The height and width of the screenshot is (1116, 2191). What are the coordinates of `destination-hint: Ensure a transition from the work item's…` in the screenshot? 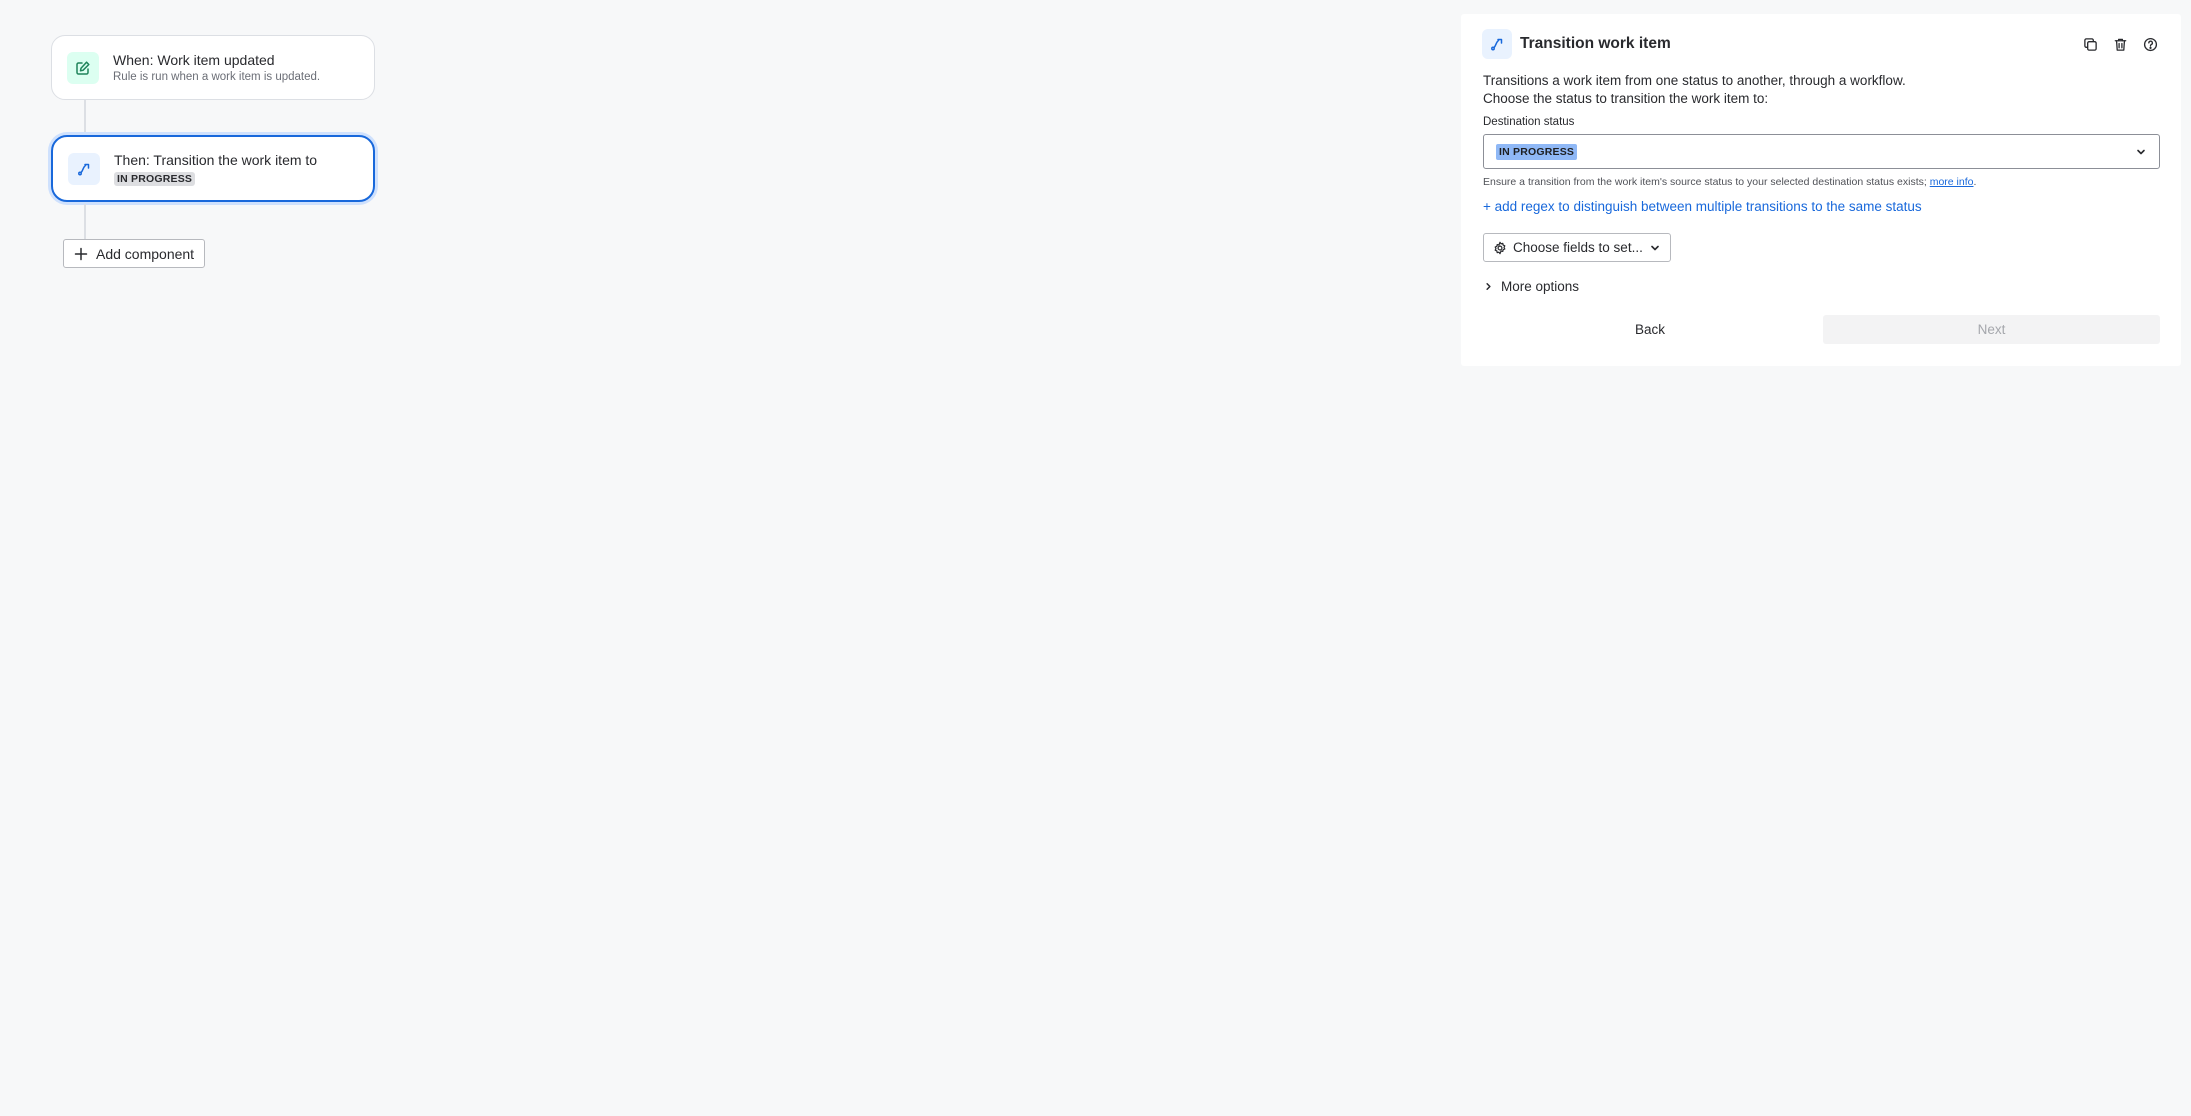 It's located at (1729, 182).